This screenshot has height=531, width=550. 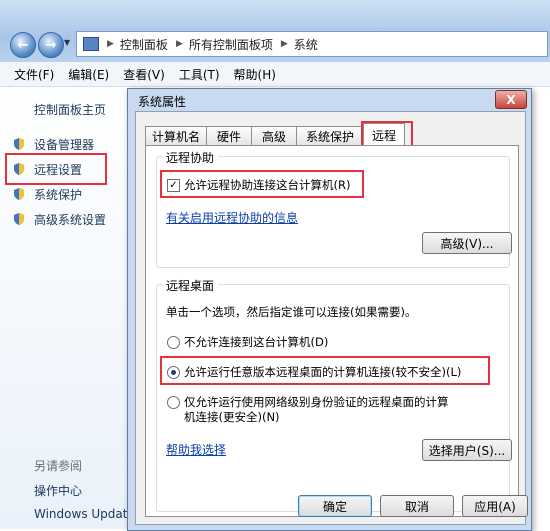 I want to click on sidebar-home-link: 控制面板主页, so click(x=70, y=109).